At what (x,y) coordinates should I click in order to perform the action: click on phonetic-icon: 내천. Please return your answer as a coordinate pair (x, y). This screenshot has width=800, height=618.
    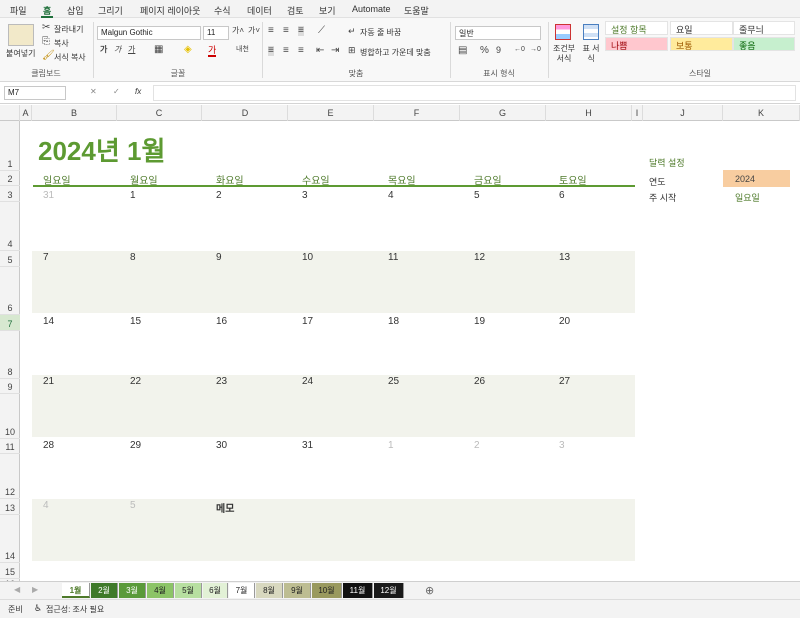
    Looking at the image, I should click on (242, 49).